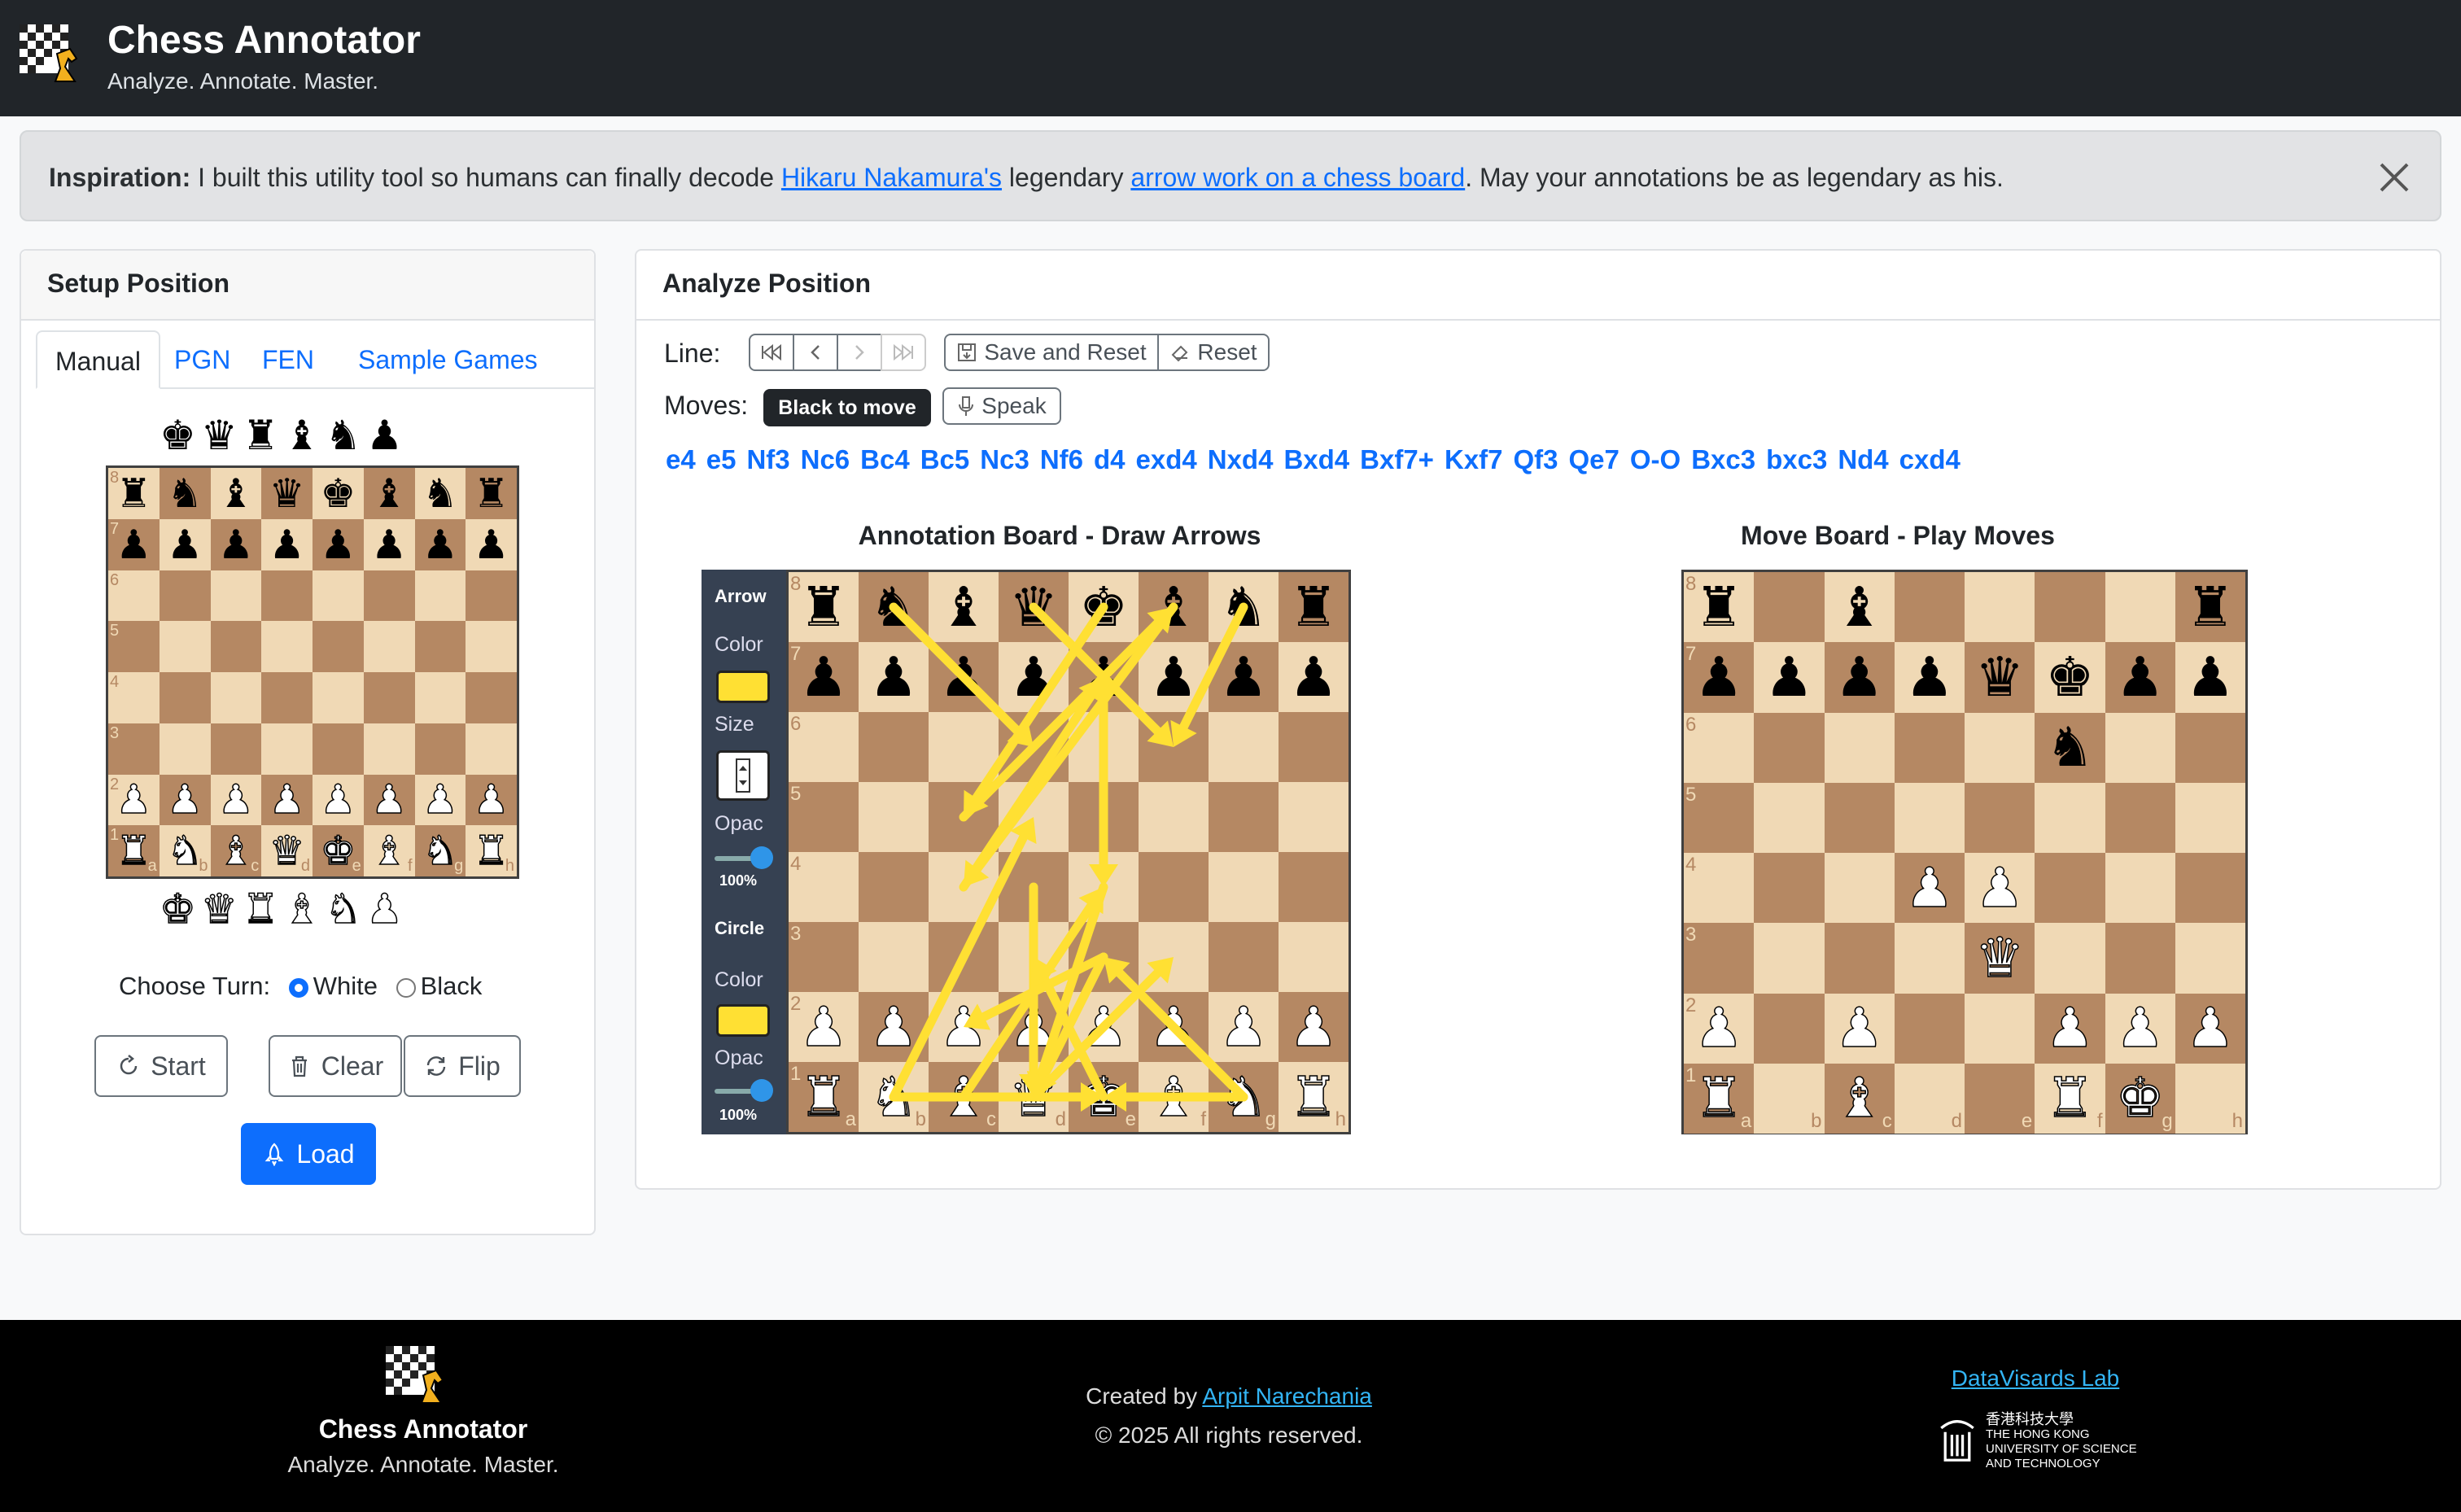 The image size is (2461, 1512). Describe the element at coordinates (180, 909) in the screenshot. I see `white-king-piece: ♚` at that location.